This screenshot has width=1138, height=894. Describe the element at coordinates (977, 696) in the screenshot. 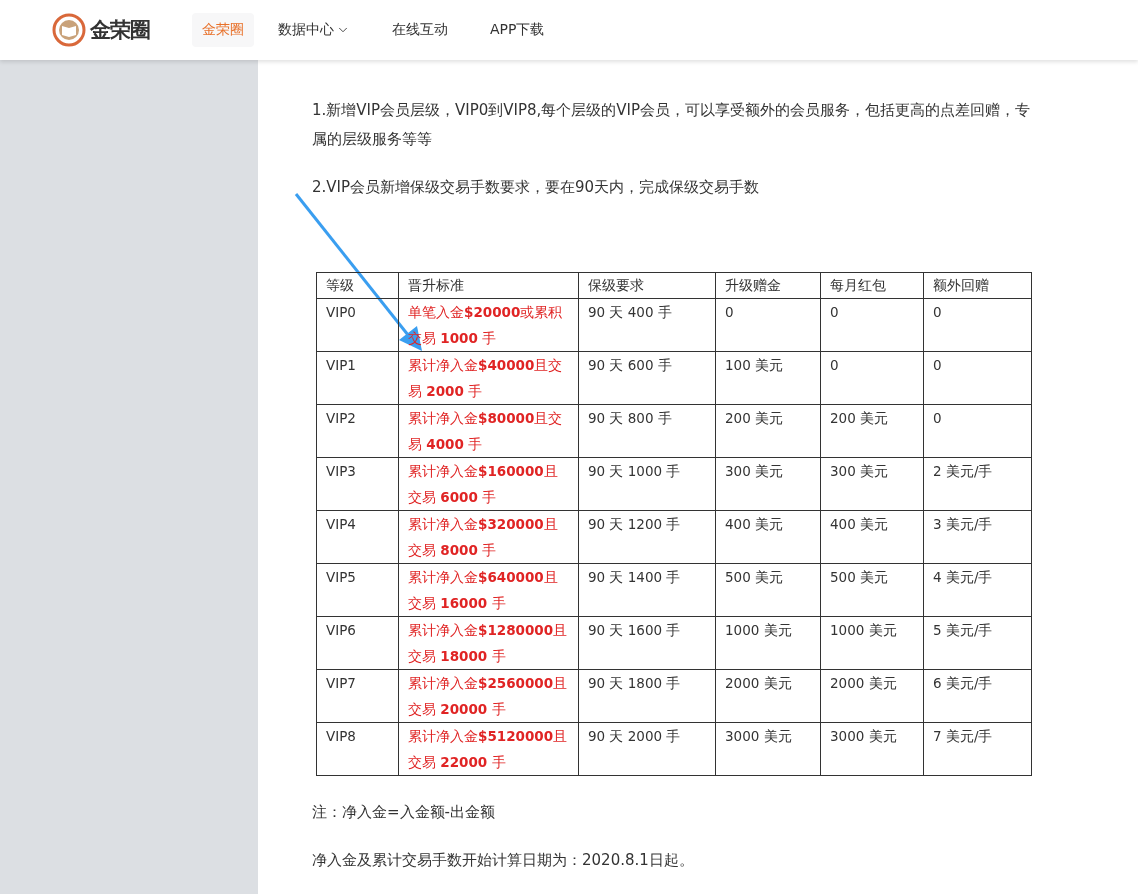

I see `table-cell: 6 美元/手` at that location.